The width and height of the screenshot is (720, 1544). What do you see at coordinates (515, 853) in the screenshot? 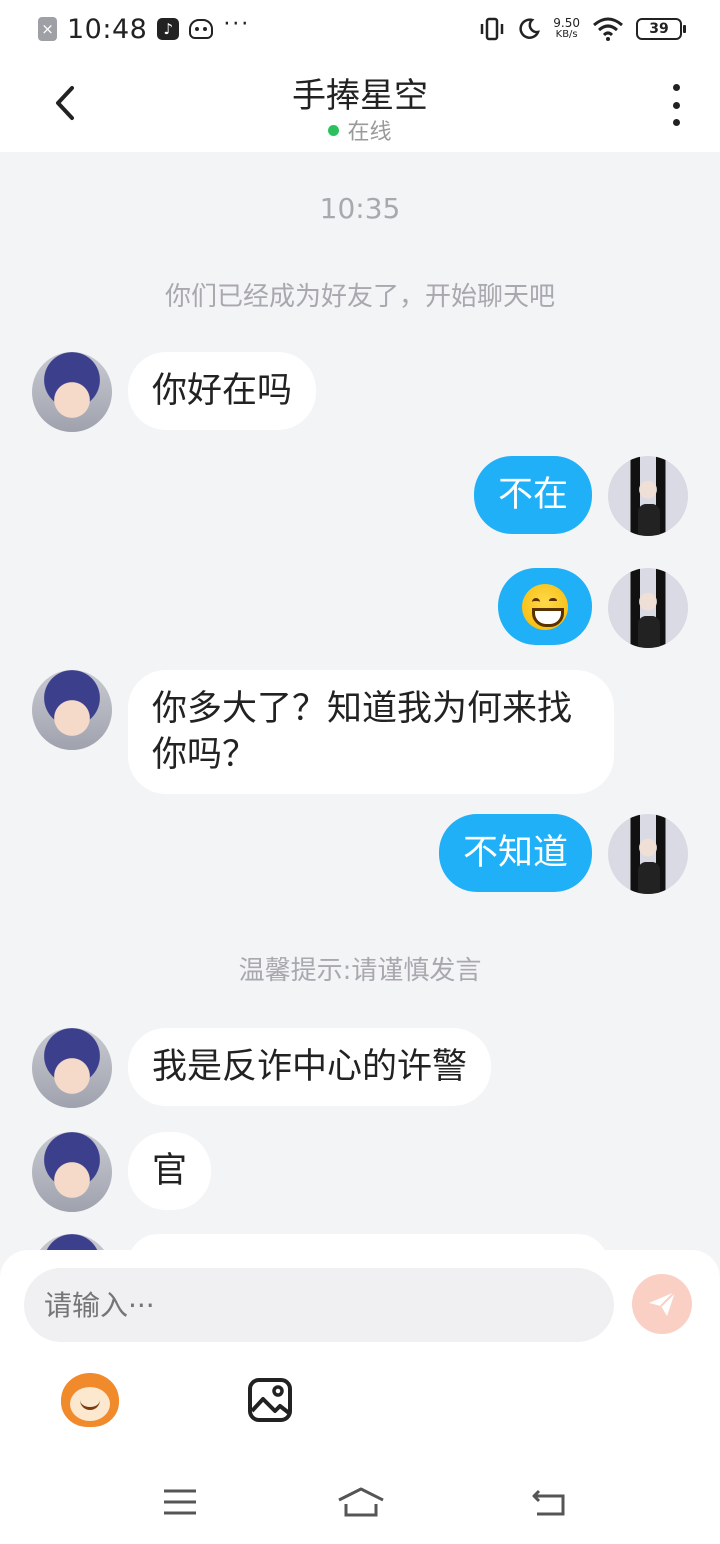
I see `outgoing-message: 不知道` at bounding box center [515, 853].